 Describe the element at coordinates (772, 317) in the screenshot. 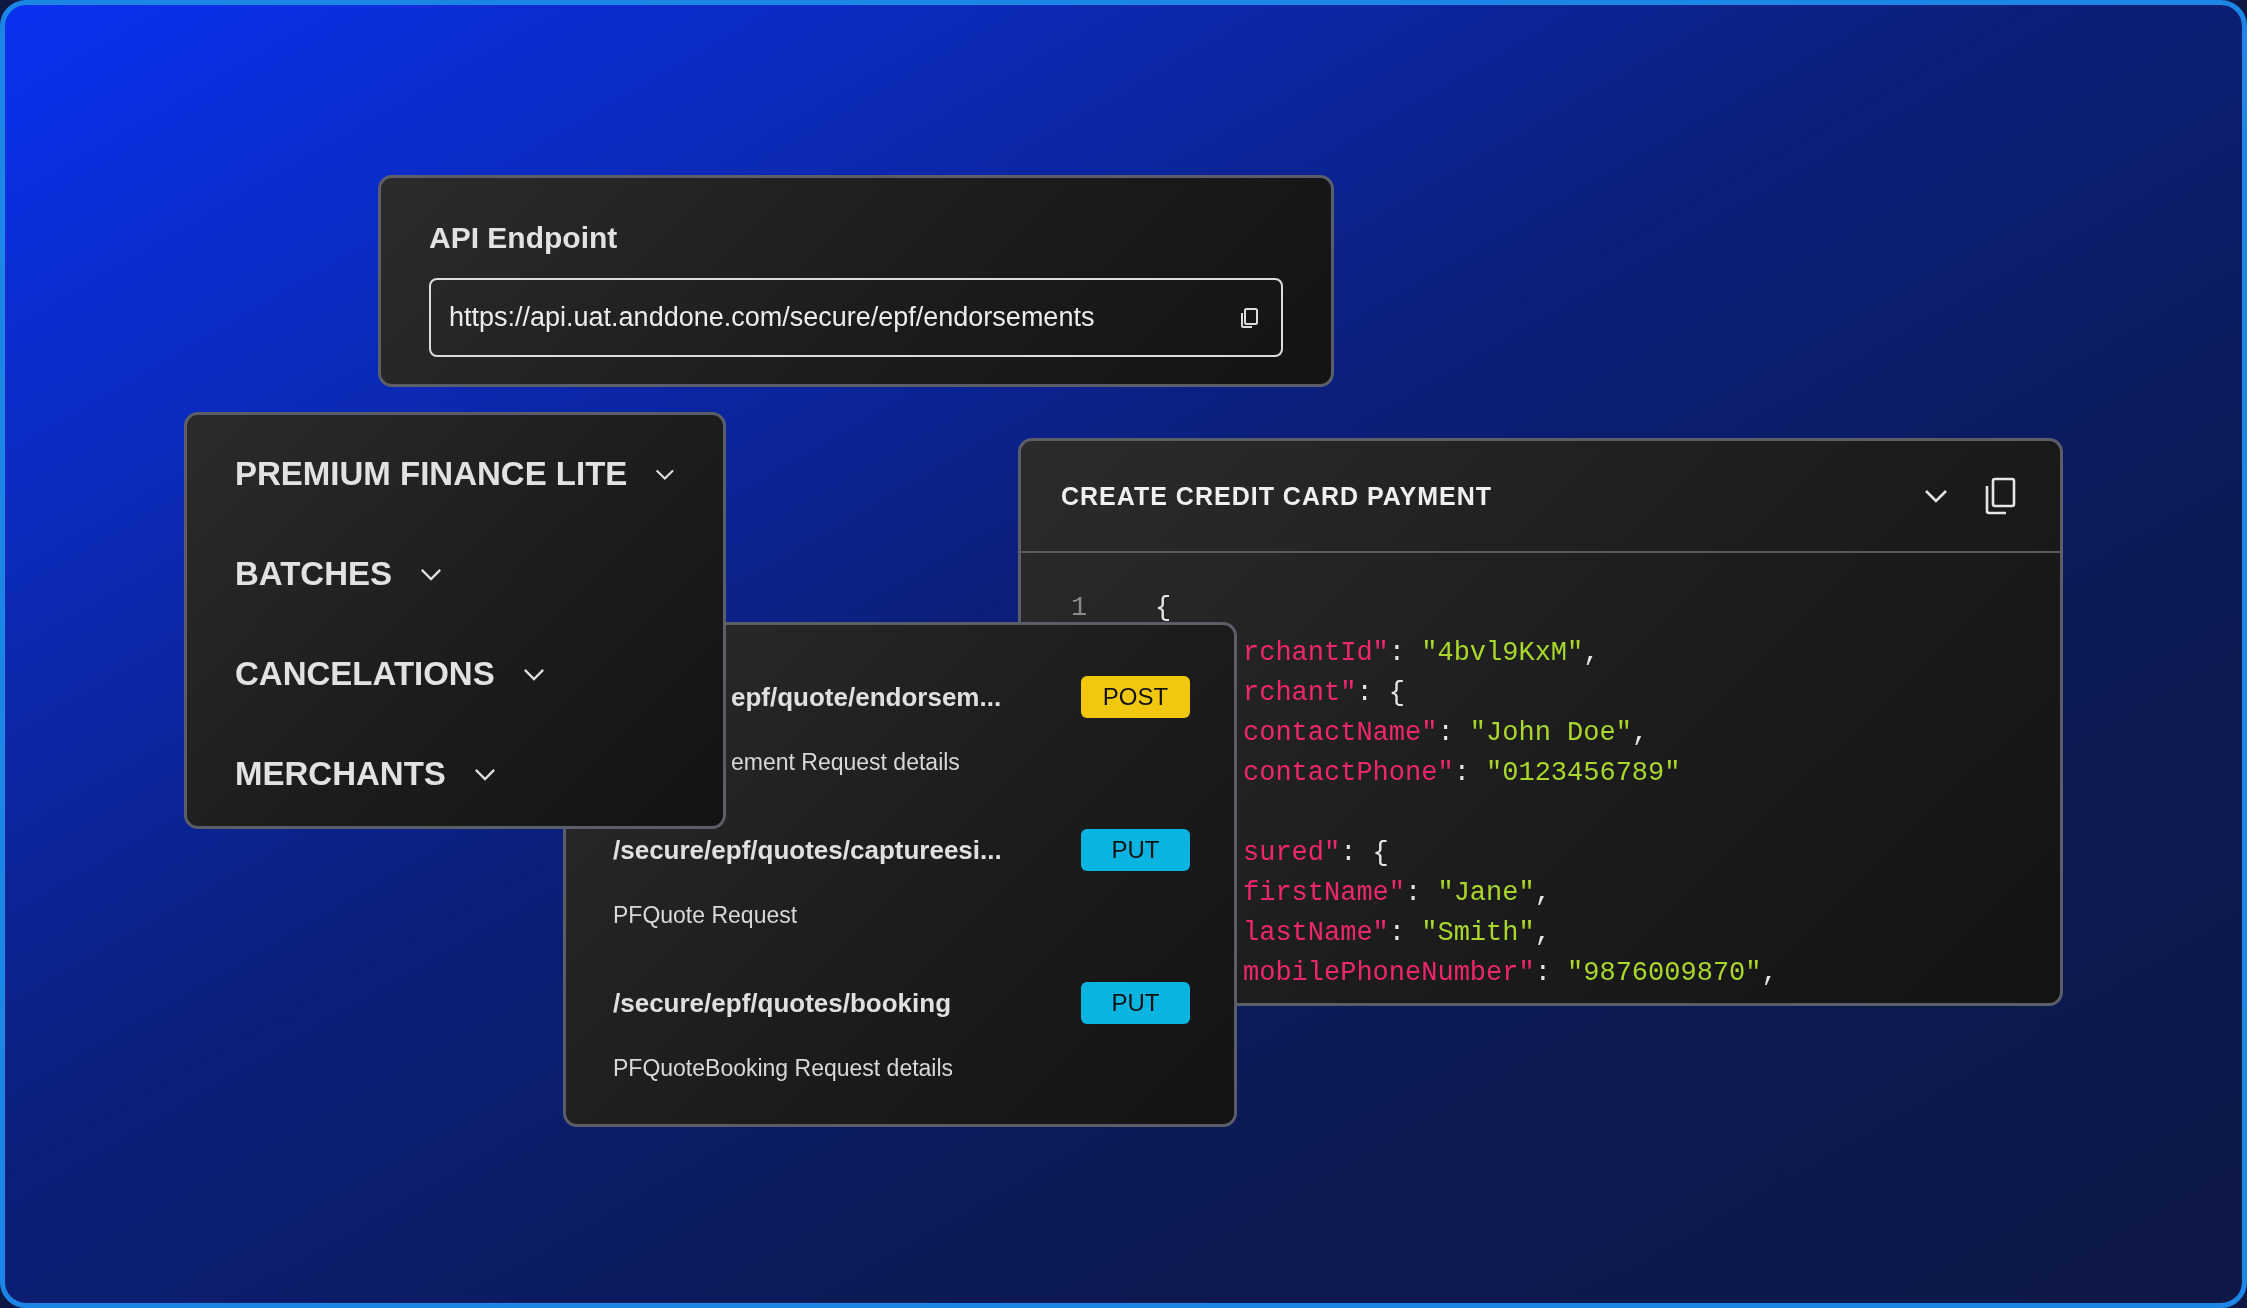

I see `url-text: https://api.uat.anddone.com/secure/epf/endorsements` at that location.